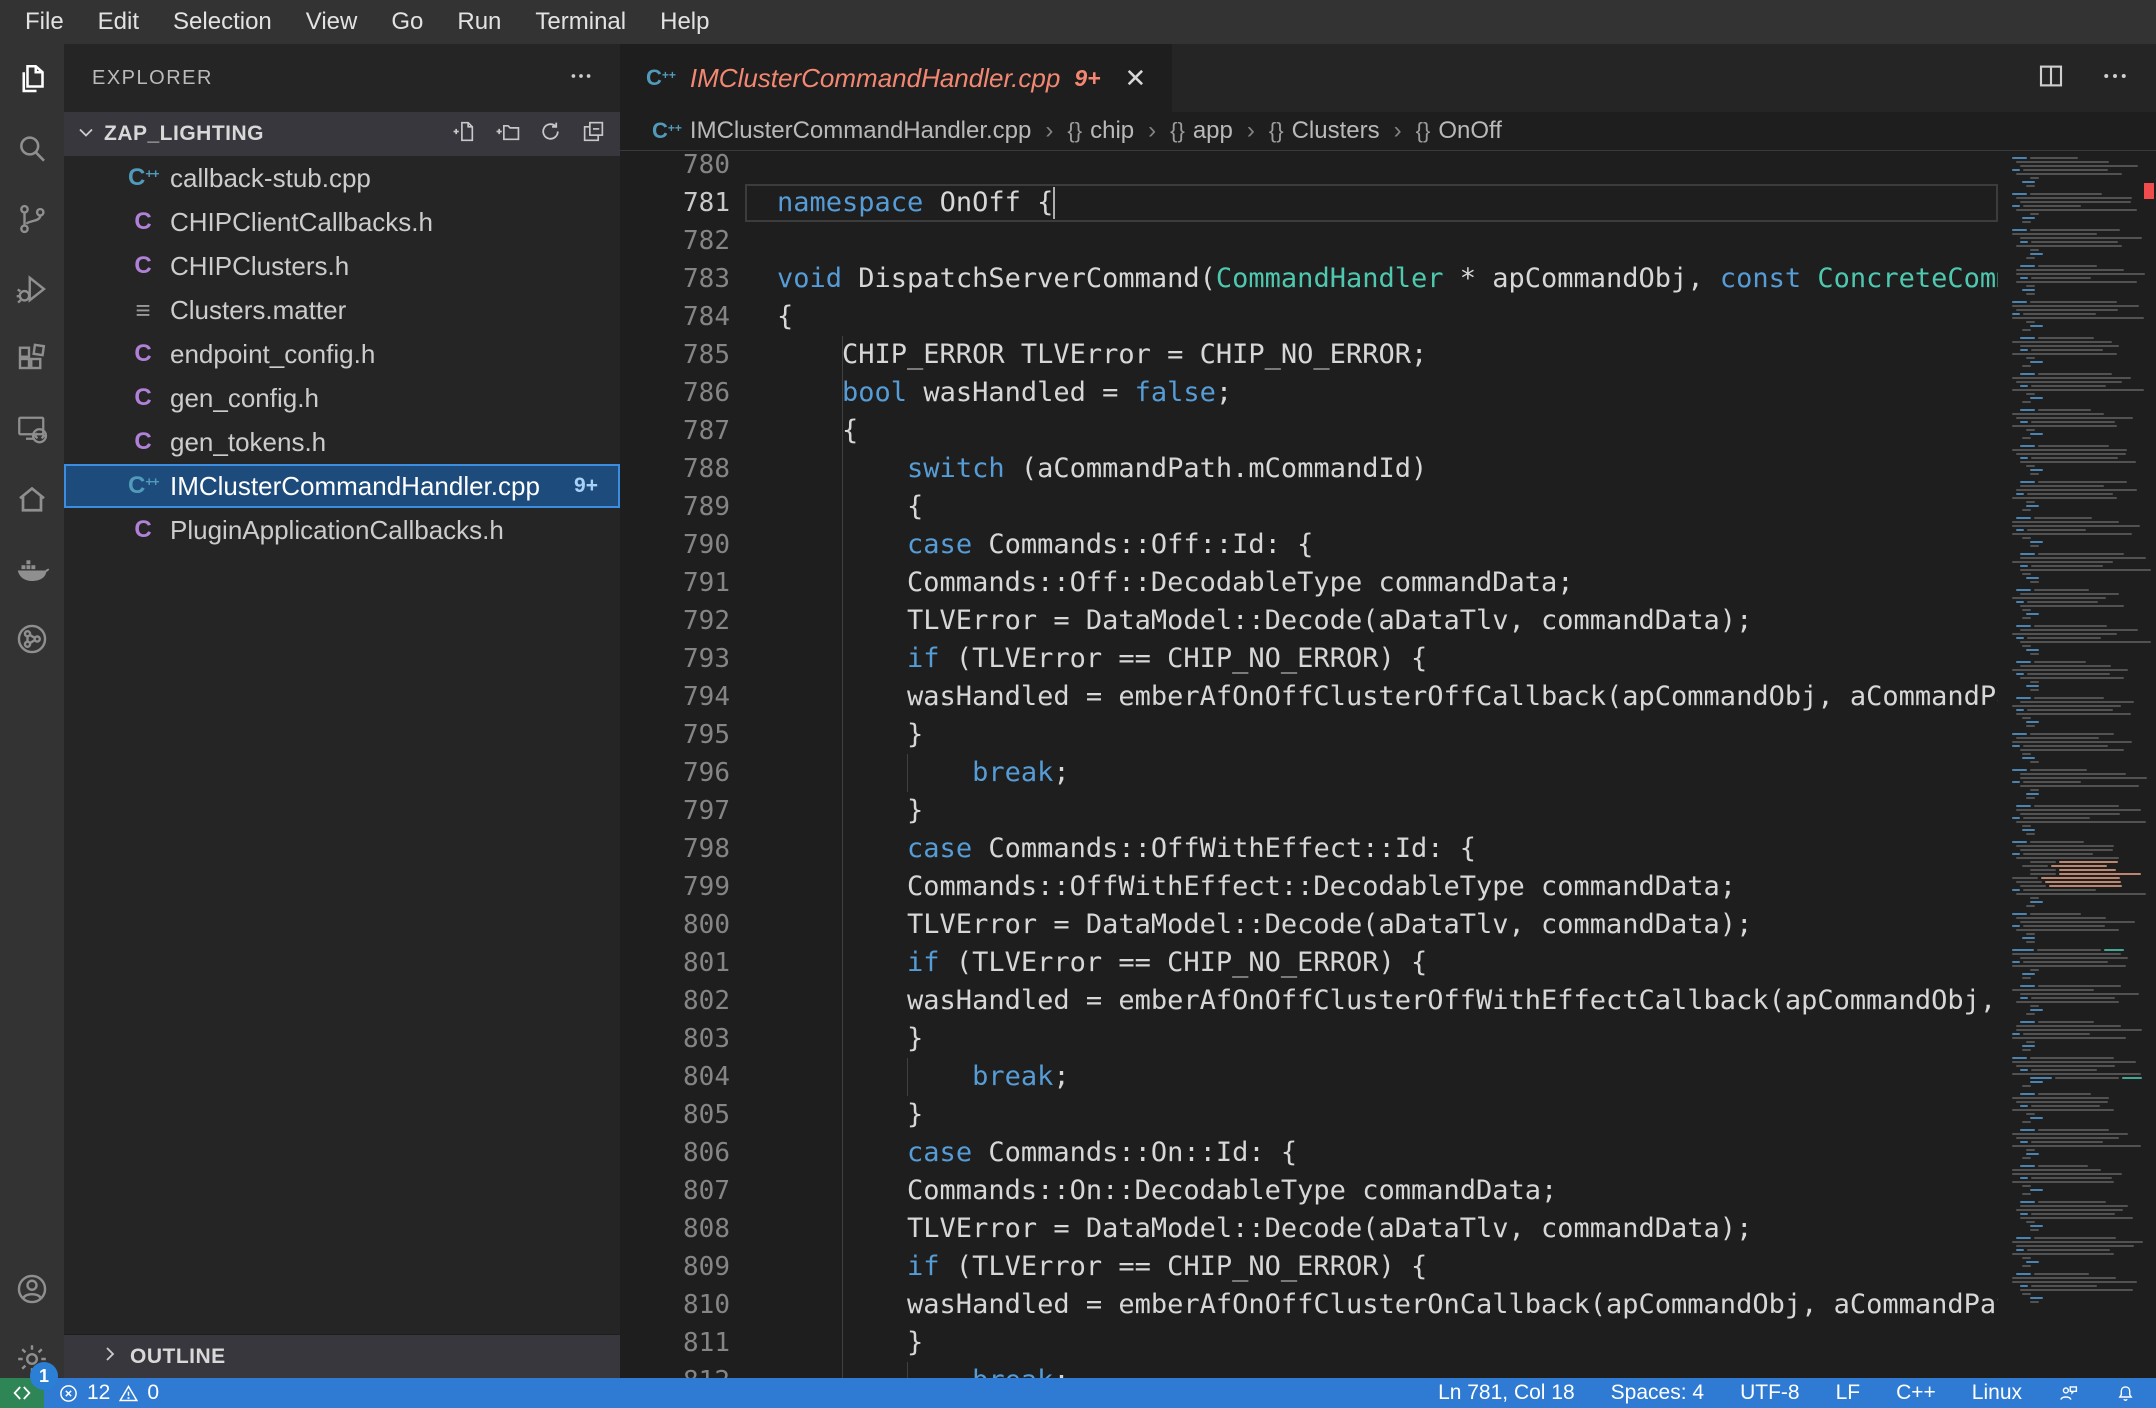 This screenshot has width=2156, height=1408. Describe the element at coordinates (1309, 203) in the screenshot. I see `code-line: 781 namespace OnOff {` at that location.